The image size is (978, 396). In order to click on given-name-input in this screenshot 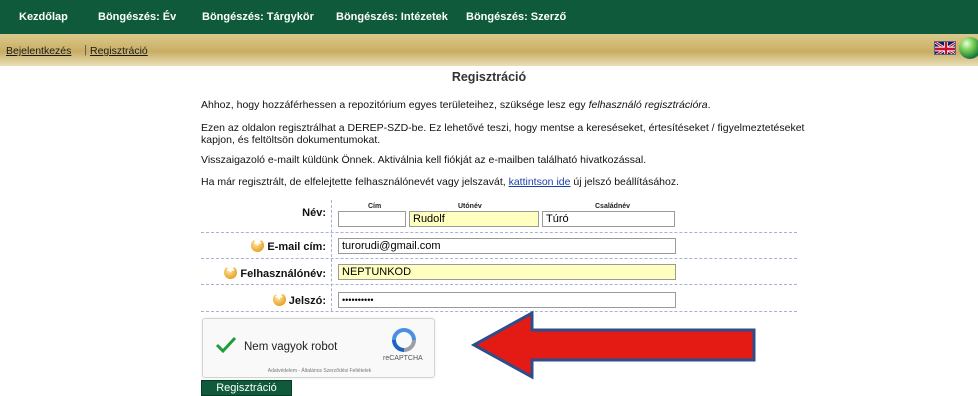, I will do `click(474, 219)`.